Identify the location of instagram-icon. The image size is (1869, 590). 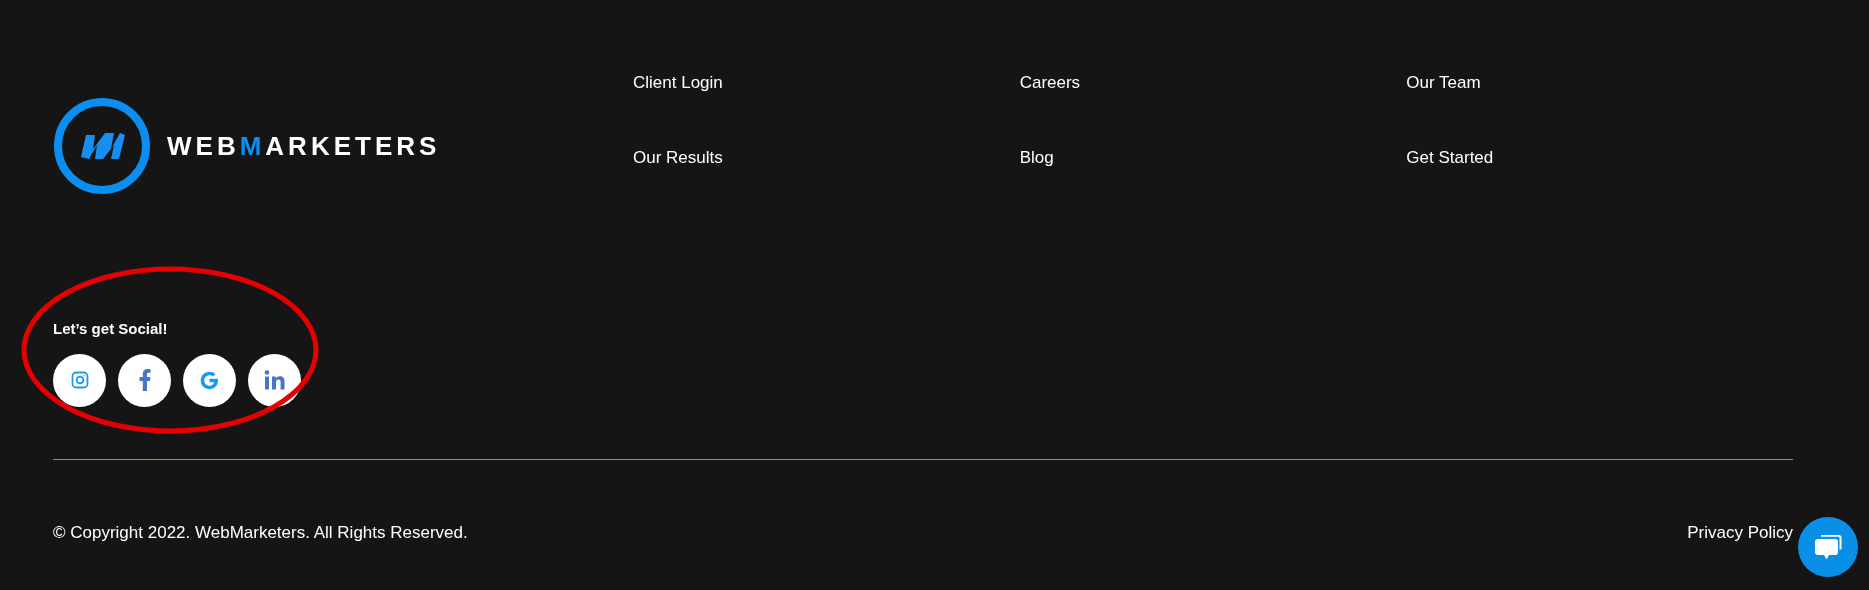
(79, 380).